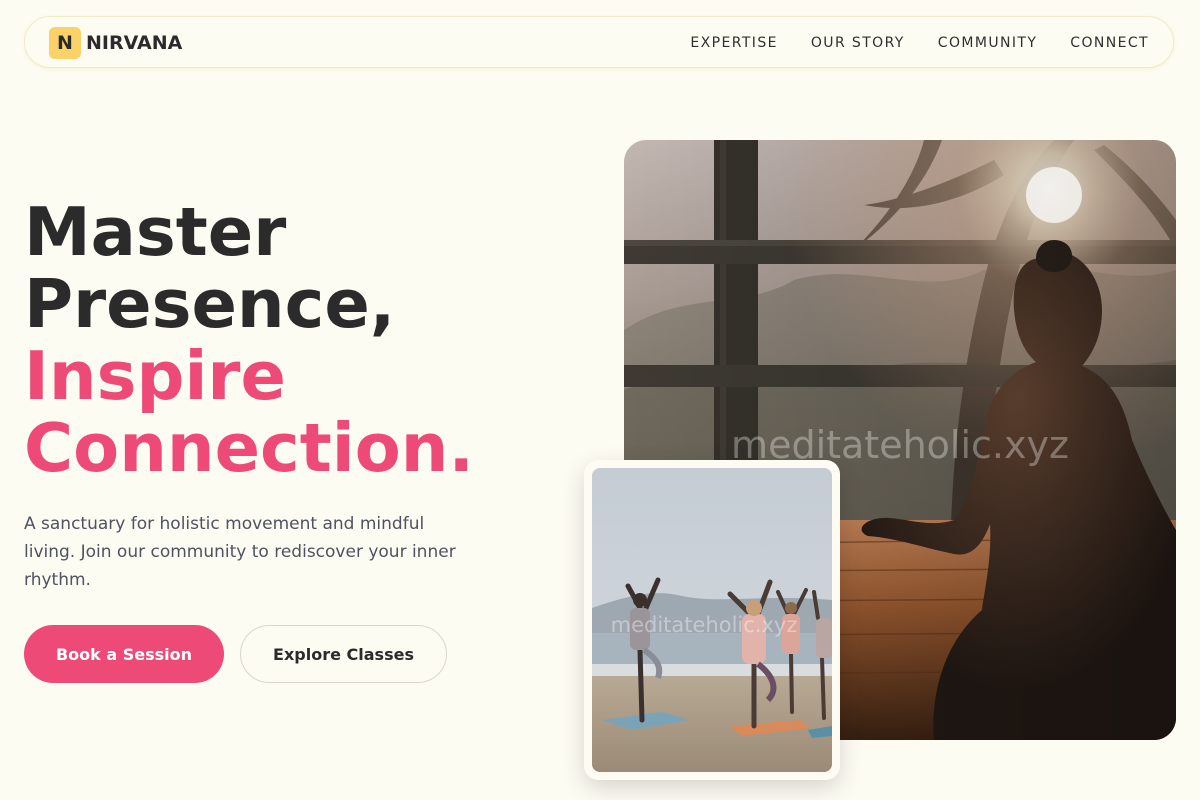  What do you see at coordinates (210, 304) in the screenshot?
I see `headline-line-2: Presence,` at bounding box center [210, 304].